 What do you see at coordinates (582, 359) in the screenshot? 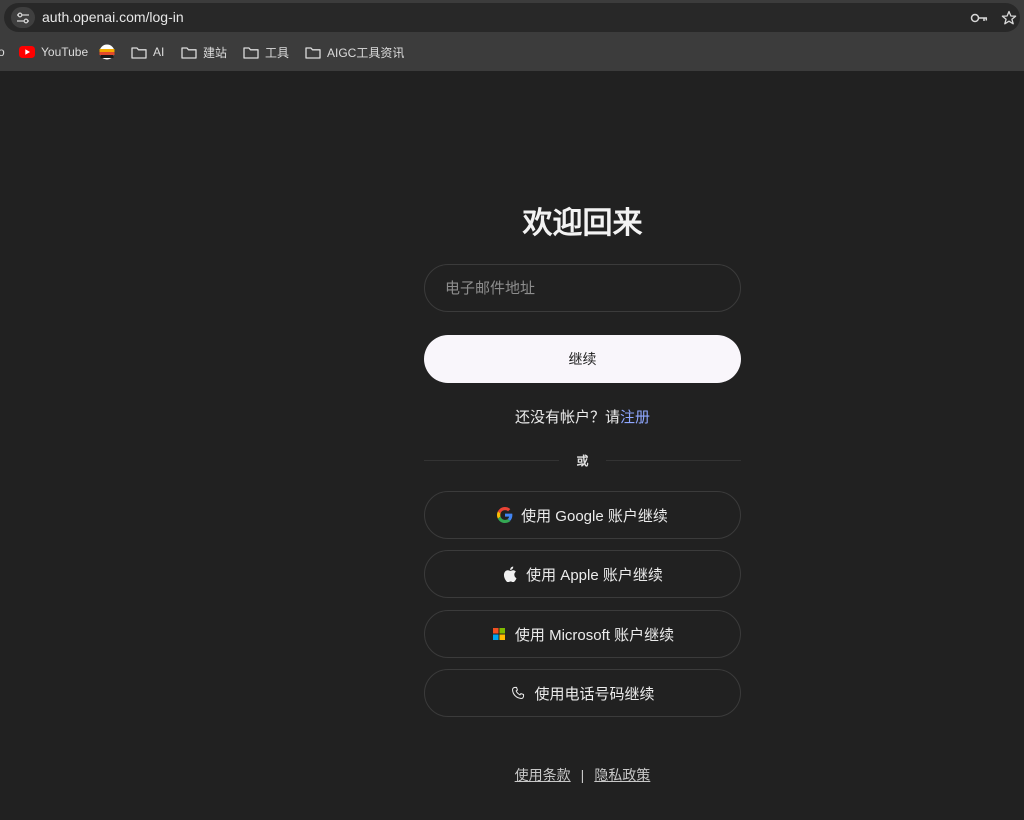
I see `continue-button: 继续` at bounding box center [582, 359].